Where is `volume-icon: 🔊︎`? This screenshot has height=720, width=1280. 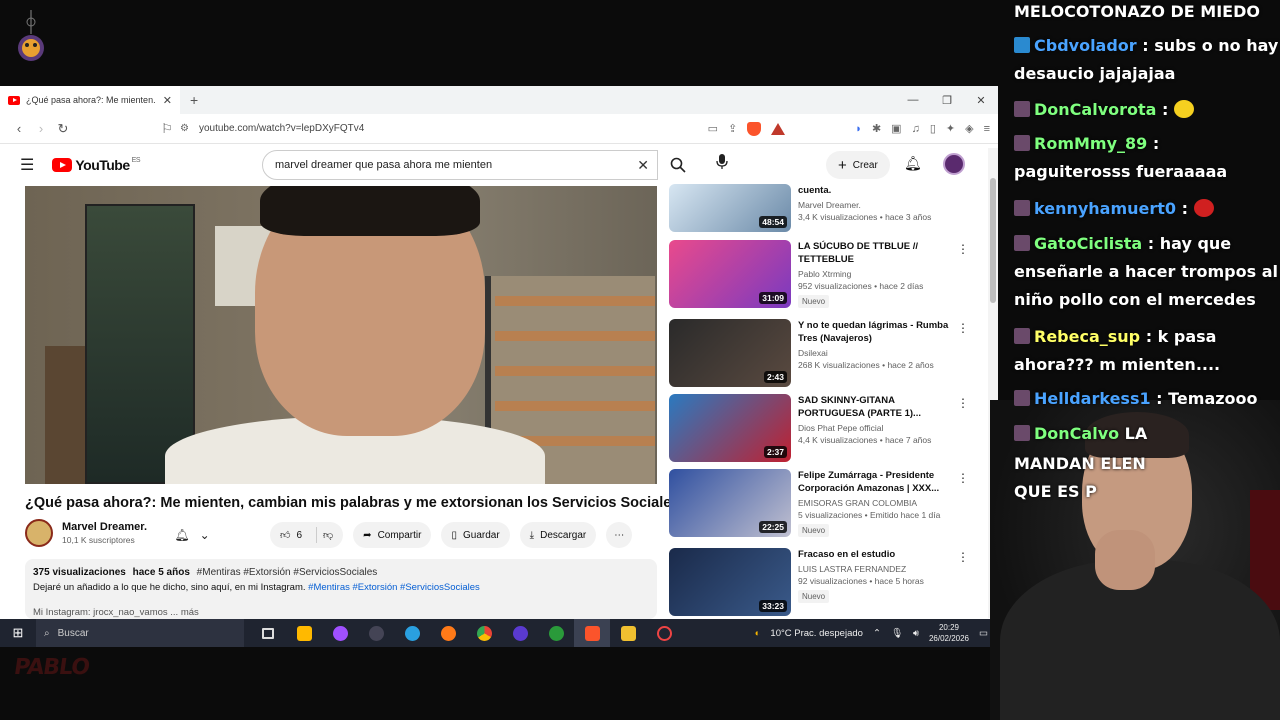 volume-icon: 🔊︎ is located at coordinates (916, 633).